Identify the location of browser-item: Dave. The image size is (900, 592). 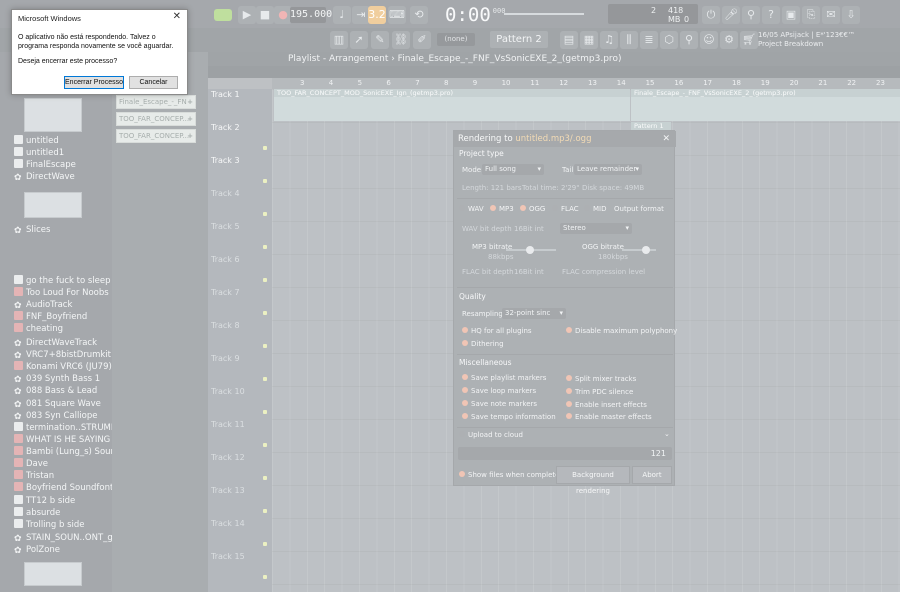
(31, 464).